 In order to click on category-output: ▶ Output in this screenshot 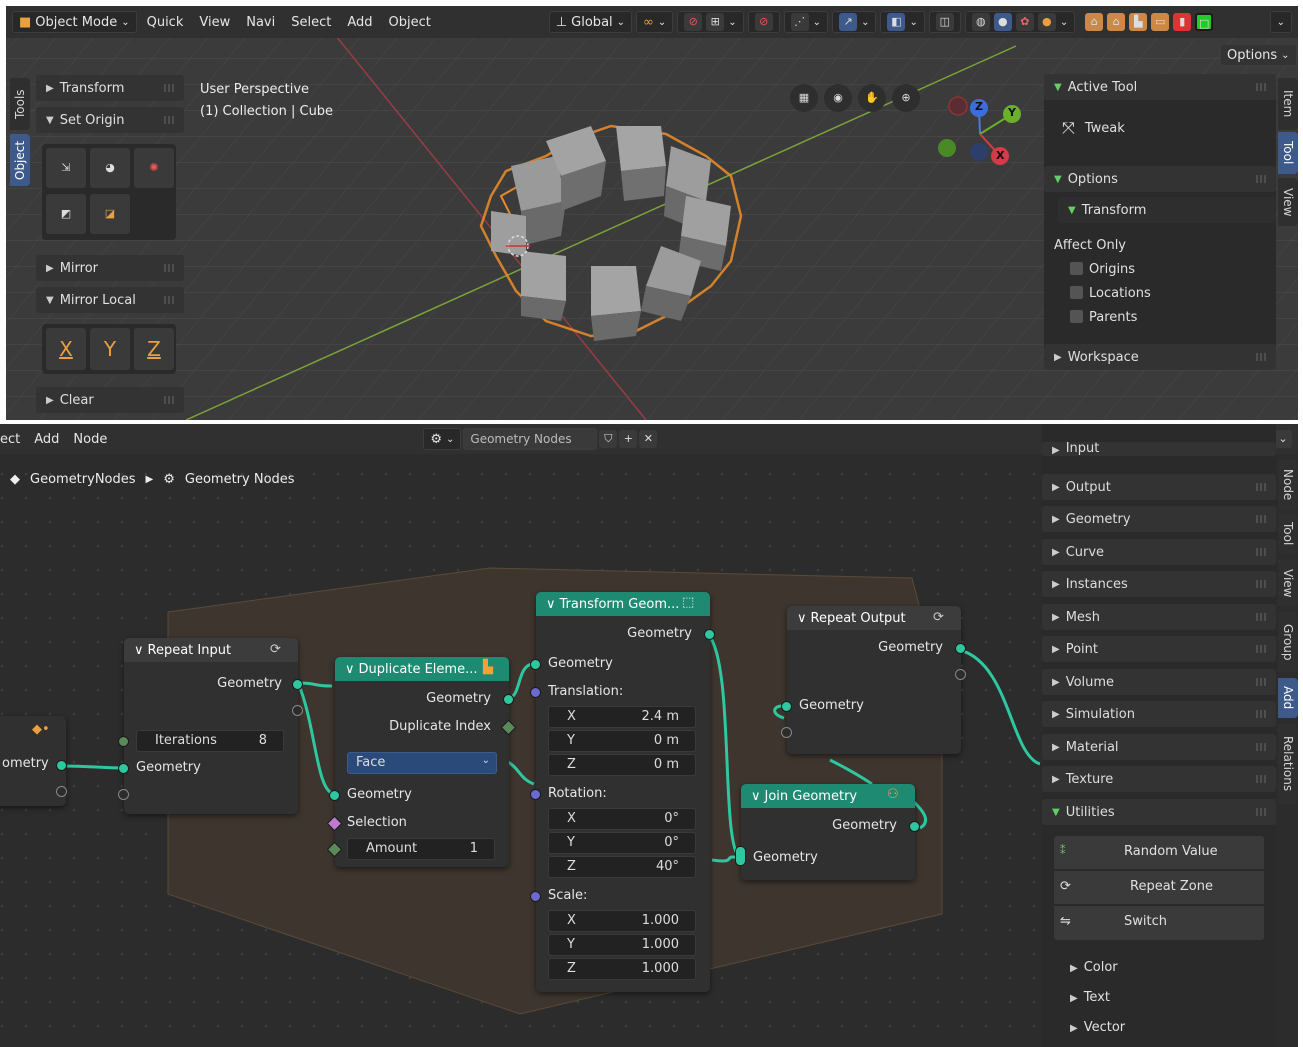, I will do `click(1159, 487)`.